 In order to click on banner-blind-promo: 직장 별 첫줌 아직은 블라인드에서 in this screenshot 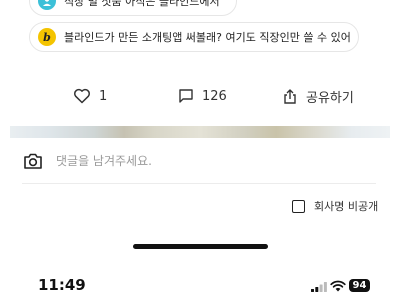, I will do `click(133, 8)`.